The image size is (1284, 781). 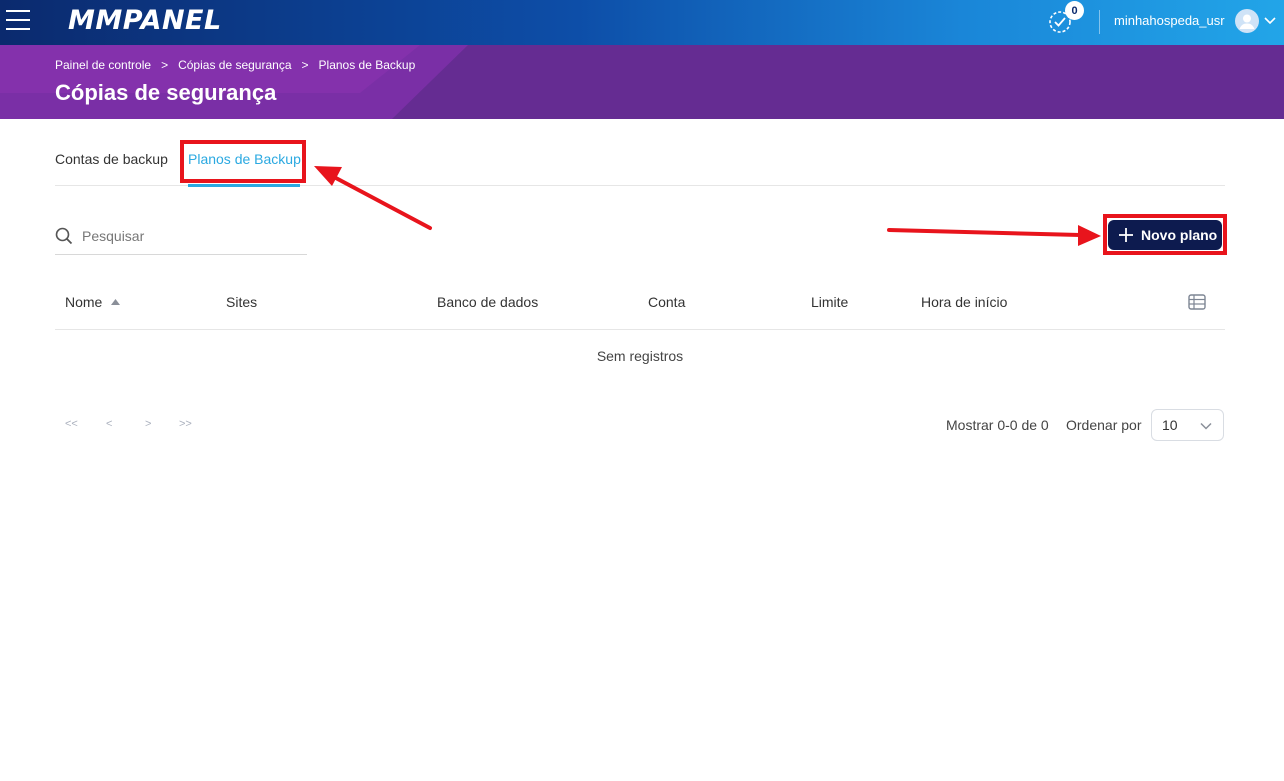 I want to click on breadcrumb-item-backups: Cópias de segurança, so click(x=234, y=65).